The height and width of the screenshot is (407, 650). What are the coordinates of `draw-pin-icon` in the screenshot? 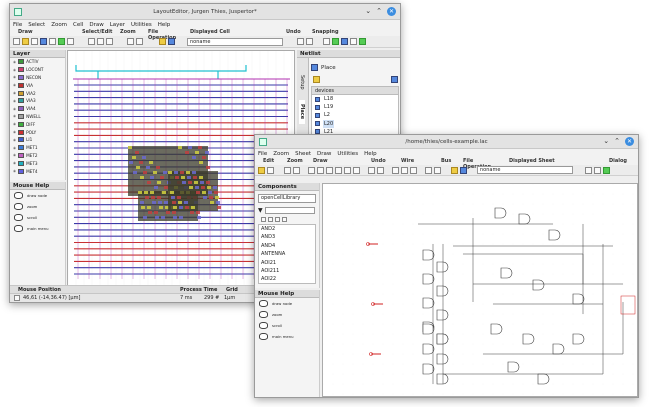 It's located at (347, 170).